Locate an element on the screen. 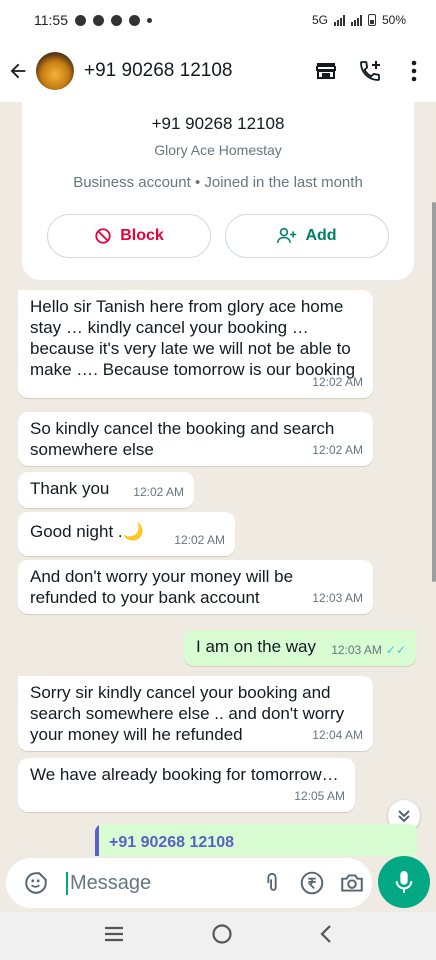 This screenshot has width=436, height=960. camera-icon is located at coordinates (352, 883).